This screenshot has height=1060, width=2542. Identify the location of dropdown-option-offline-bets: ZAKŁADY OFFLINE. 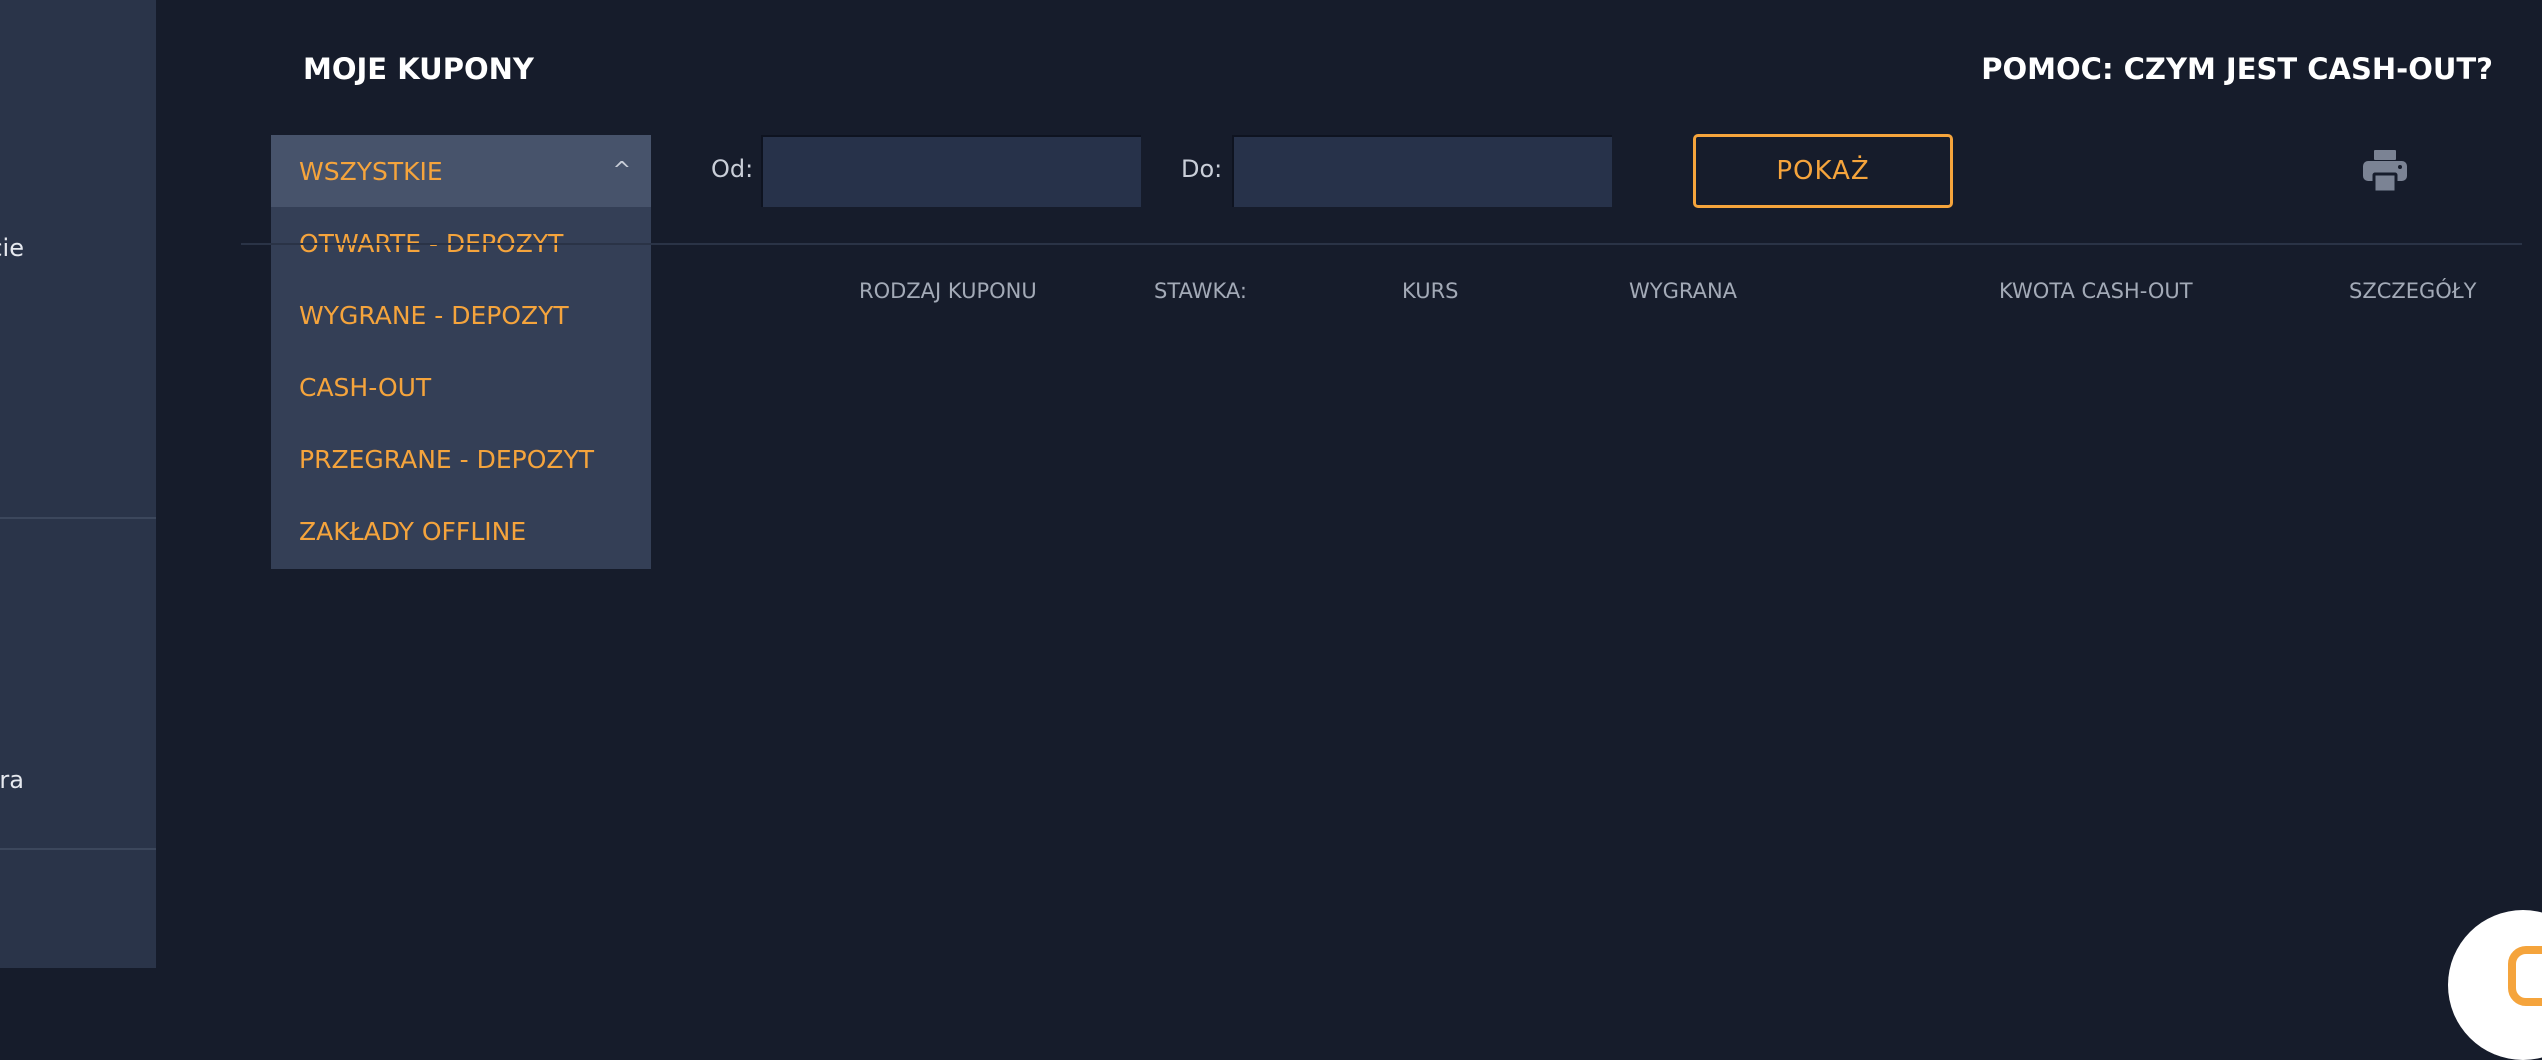
(461, 531).